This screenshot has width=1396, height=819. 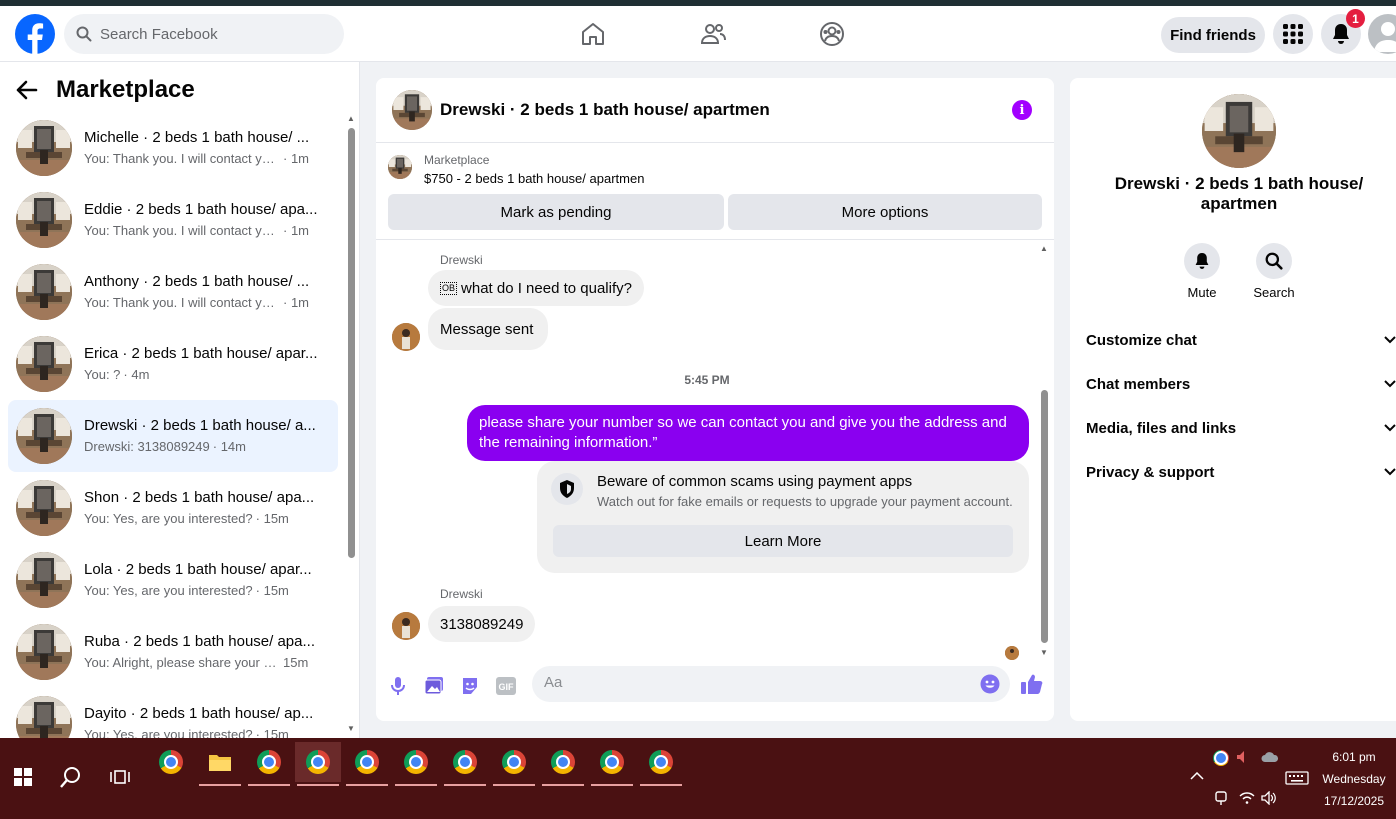 What do you see at coordinates (204, 663) in the screenshot?
I see `conversation-preview-row: You: Alright, please share your nu... 15m` at bounding box center [204, 663].